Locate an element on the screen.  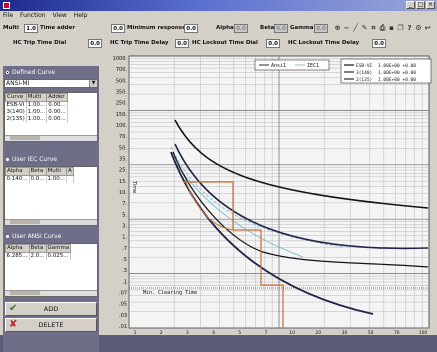
add-button: ✔ ADD is located at coordinates (51, 309).